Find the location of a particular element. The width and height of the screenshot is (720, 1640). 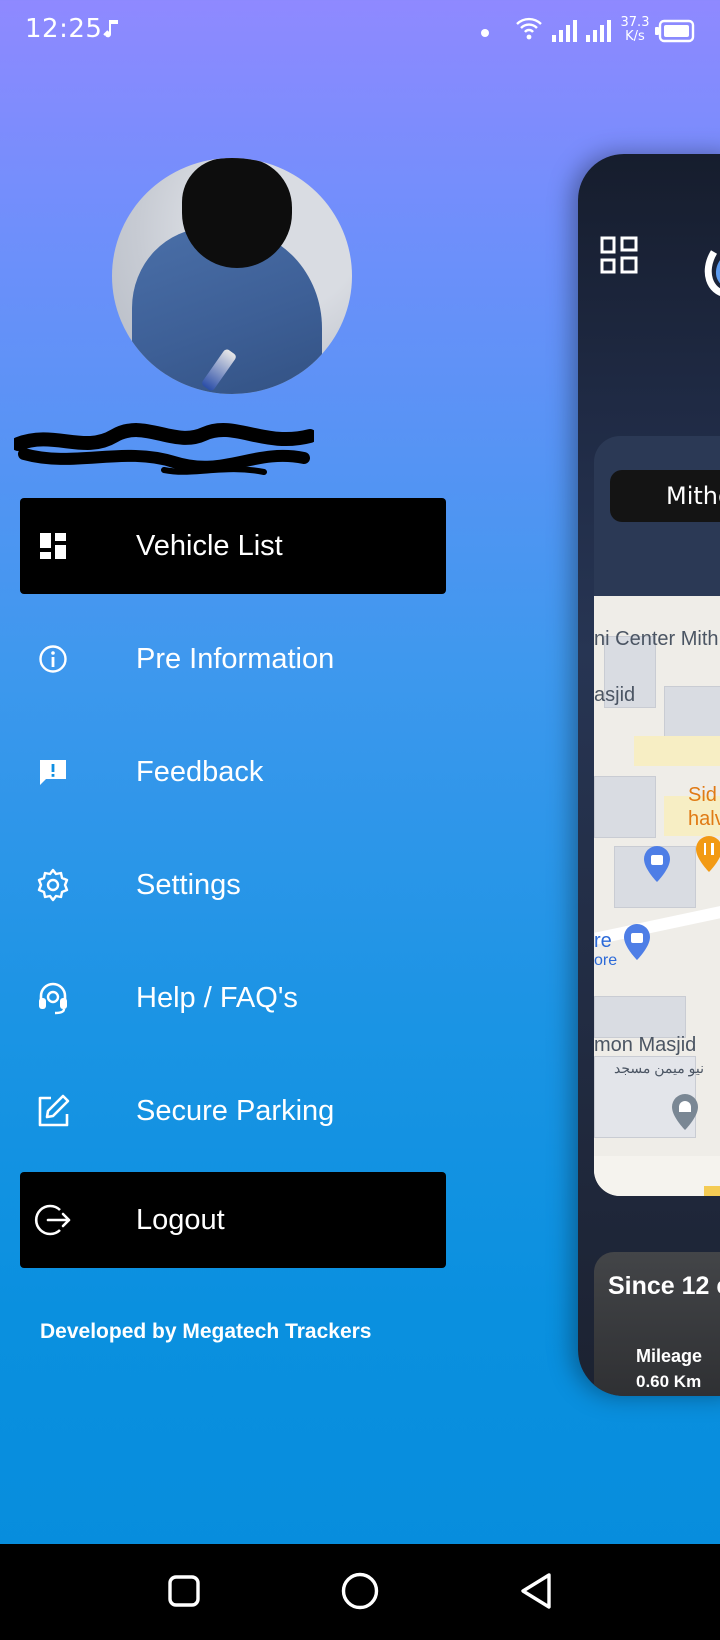

qr-code-icon is located at coordinates (620, 256).